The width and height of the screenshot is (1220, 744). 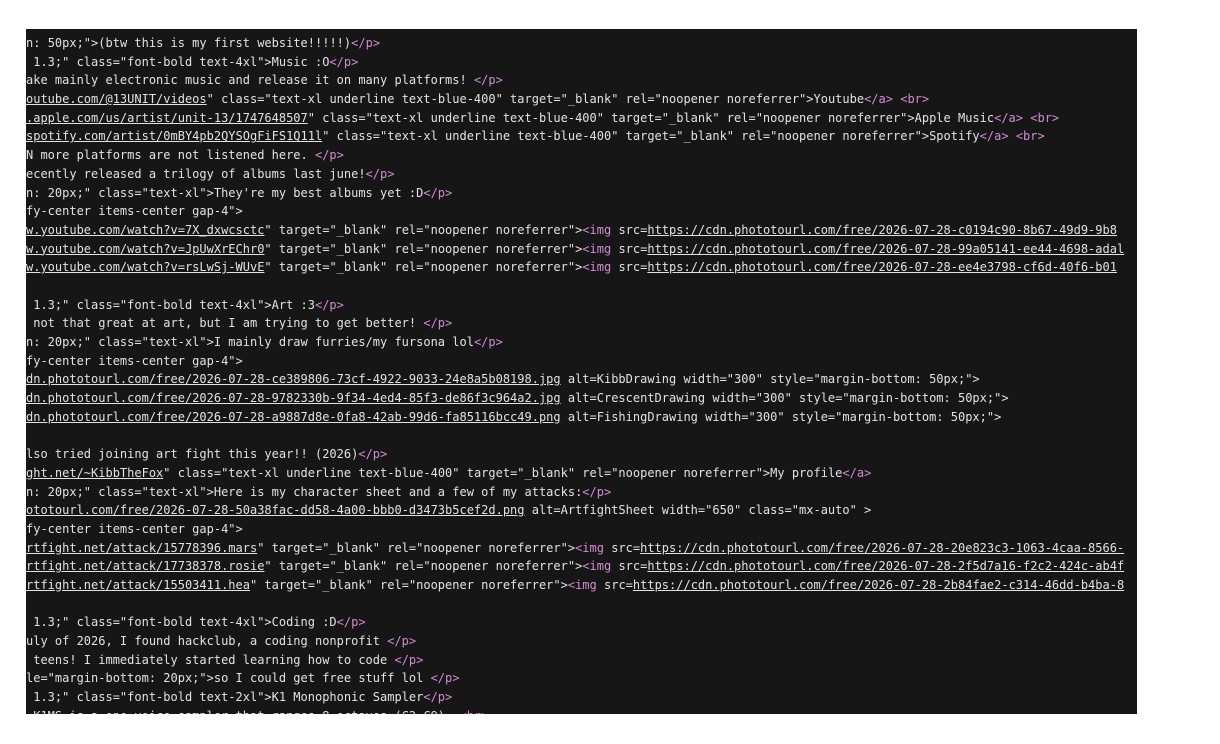 What do you see at coordinates (94, 473) in the screenshot?
I see `code-url: ght.net/~KibbTheFox` at bounding box center [94, 473].